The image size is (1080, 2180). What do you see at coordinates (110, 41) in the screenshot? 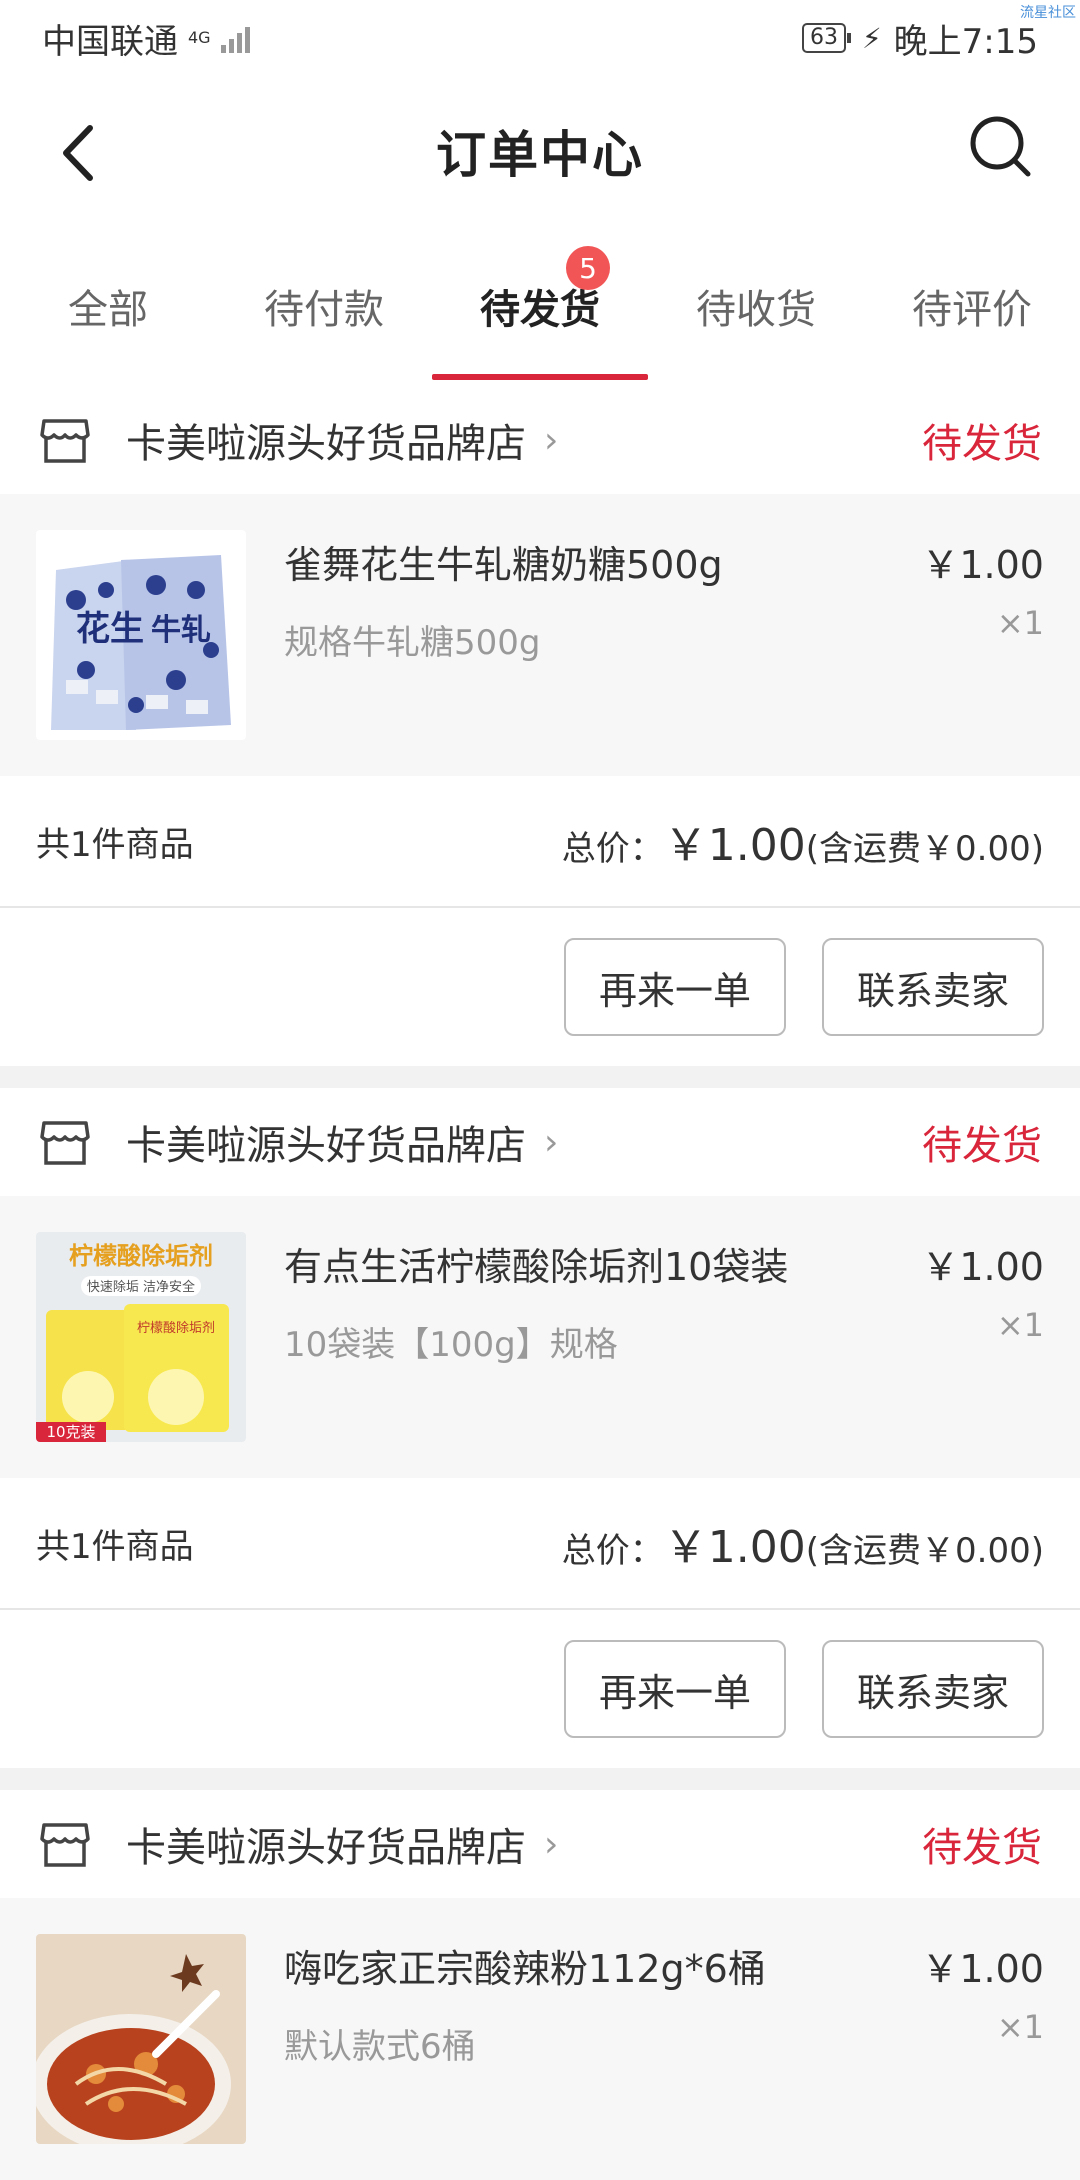
I see `carrier-name: 中国联通` at bounding box center [110, 41].